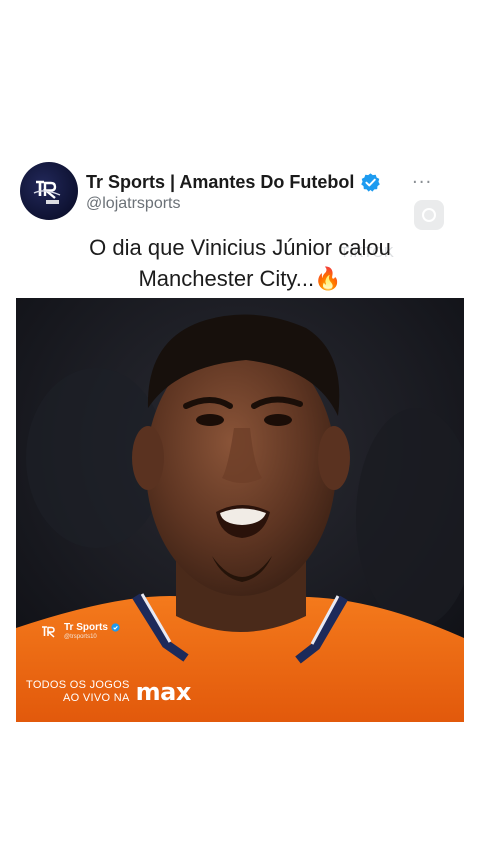 The height and width of the screenshot is (854, 480). Describe the element at coordinates (163, 692) in the screenshot. I see `max-brand-logo: max` at that location.